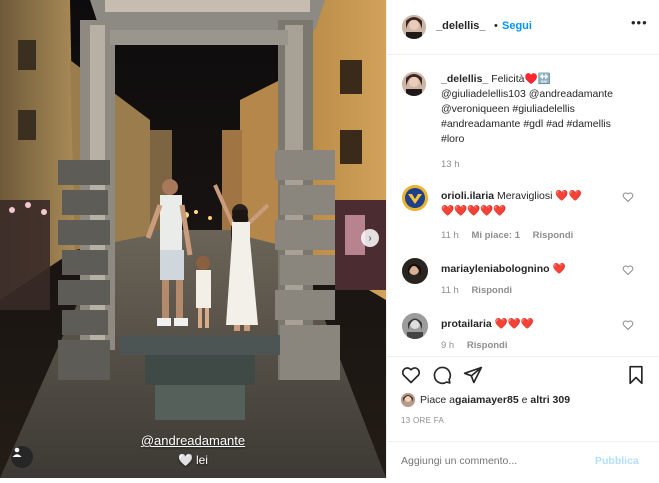  I want to click on comment-username: orioli.ilaria, so click(467, 196).